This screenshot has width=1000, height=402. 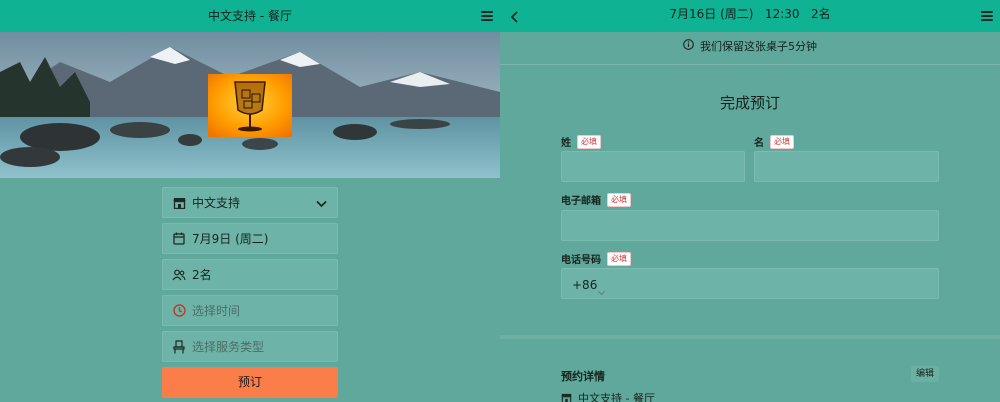 What do you see at coordinates (581, 201) in the screenshot?
I see `email-label-text: 电子邮箱` at bounding box center [581, 201].